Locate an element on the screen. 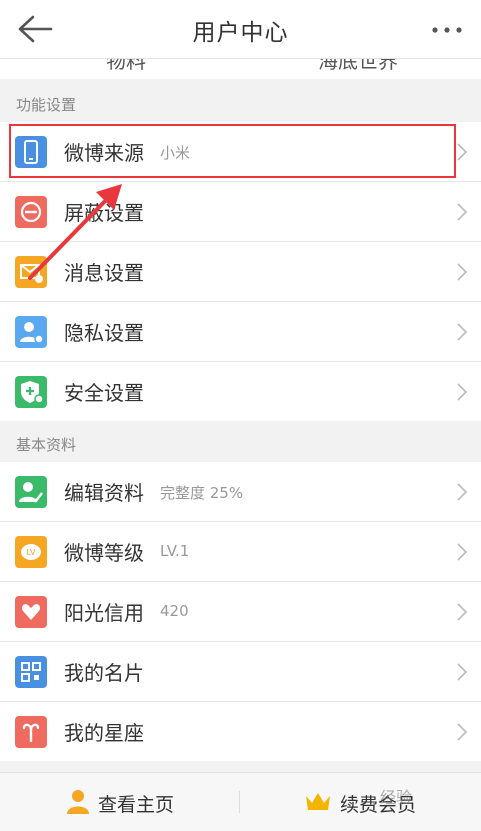 This screenshot has height=831, width=481. row-block-settings: 屏蔽设置 is located at coordinates (240, 212).